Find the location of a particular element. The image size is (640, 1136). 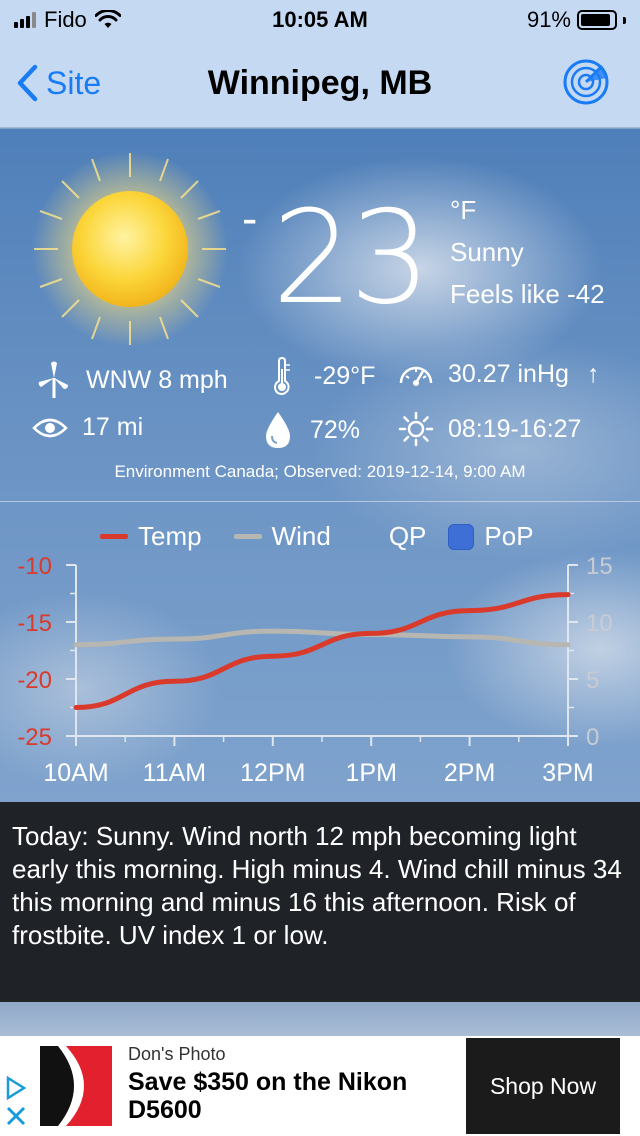

humidity-detail: 72% is located at coordinates (310, 430).